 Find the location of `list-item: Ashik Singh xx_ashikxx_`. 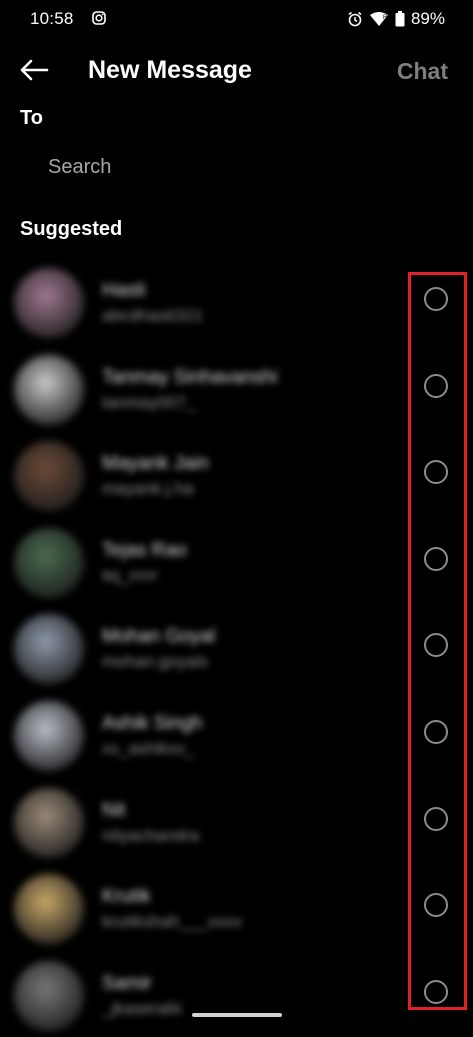

list-item: Ashik Singh xx_ashikxx_ is located at coordinates (236, 734).